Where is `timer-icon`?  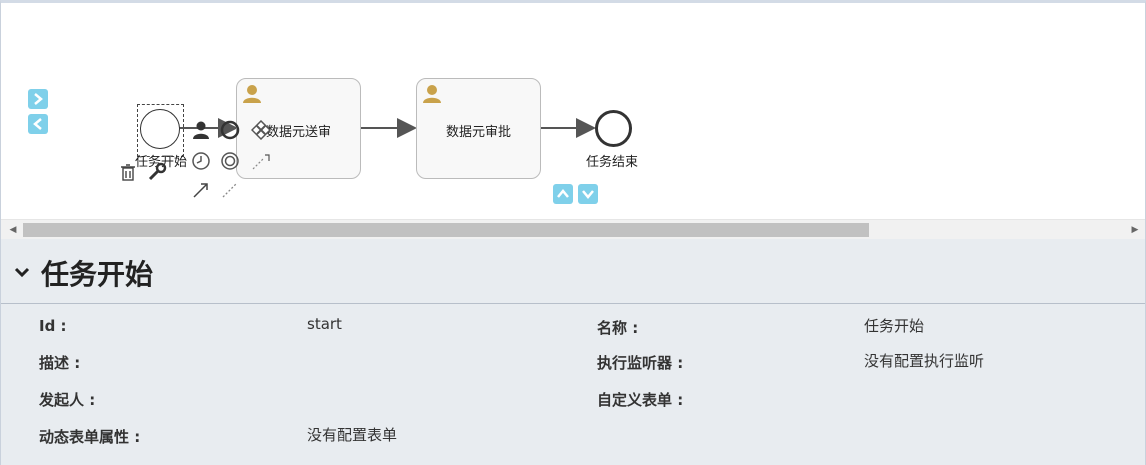 timer-icon is located at coordinates (201, 161).